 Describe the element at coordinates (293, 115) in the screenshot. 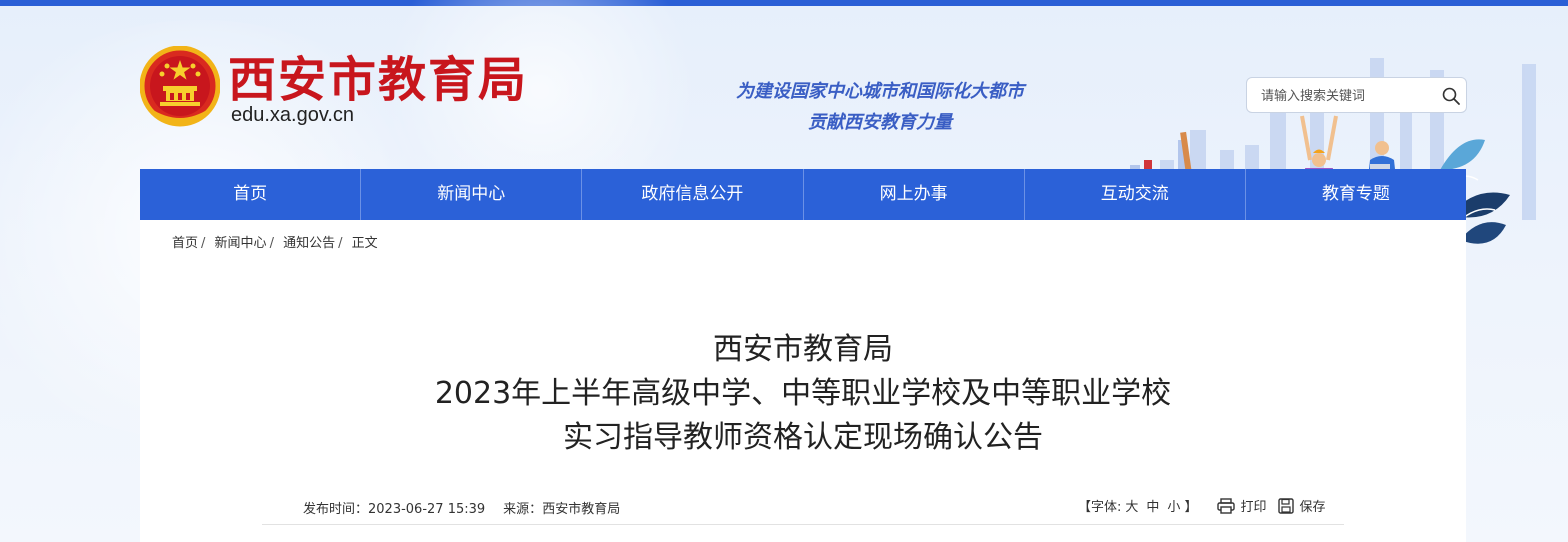

I see `site-domain: edu.xa.gov.cn` at that location.